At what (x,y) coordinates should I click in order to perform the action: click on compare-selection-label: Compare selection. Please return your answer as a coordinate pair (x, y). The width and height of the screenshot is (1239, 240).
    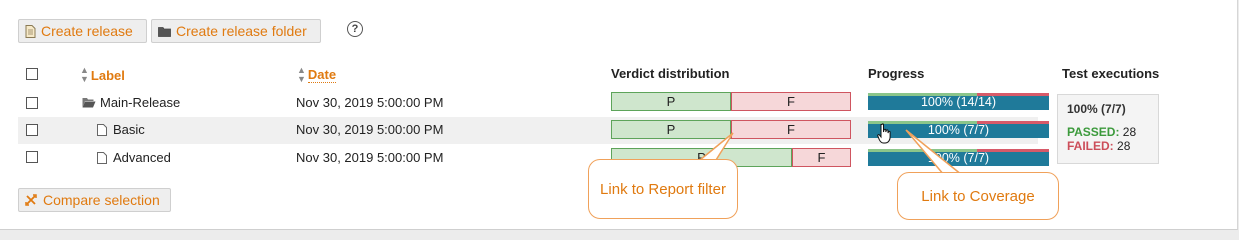
    Looking at the image, I should click on (101, 200).